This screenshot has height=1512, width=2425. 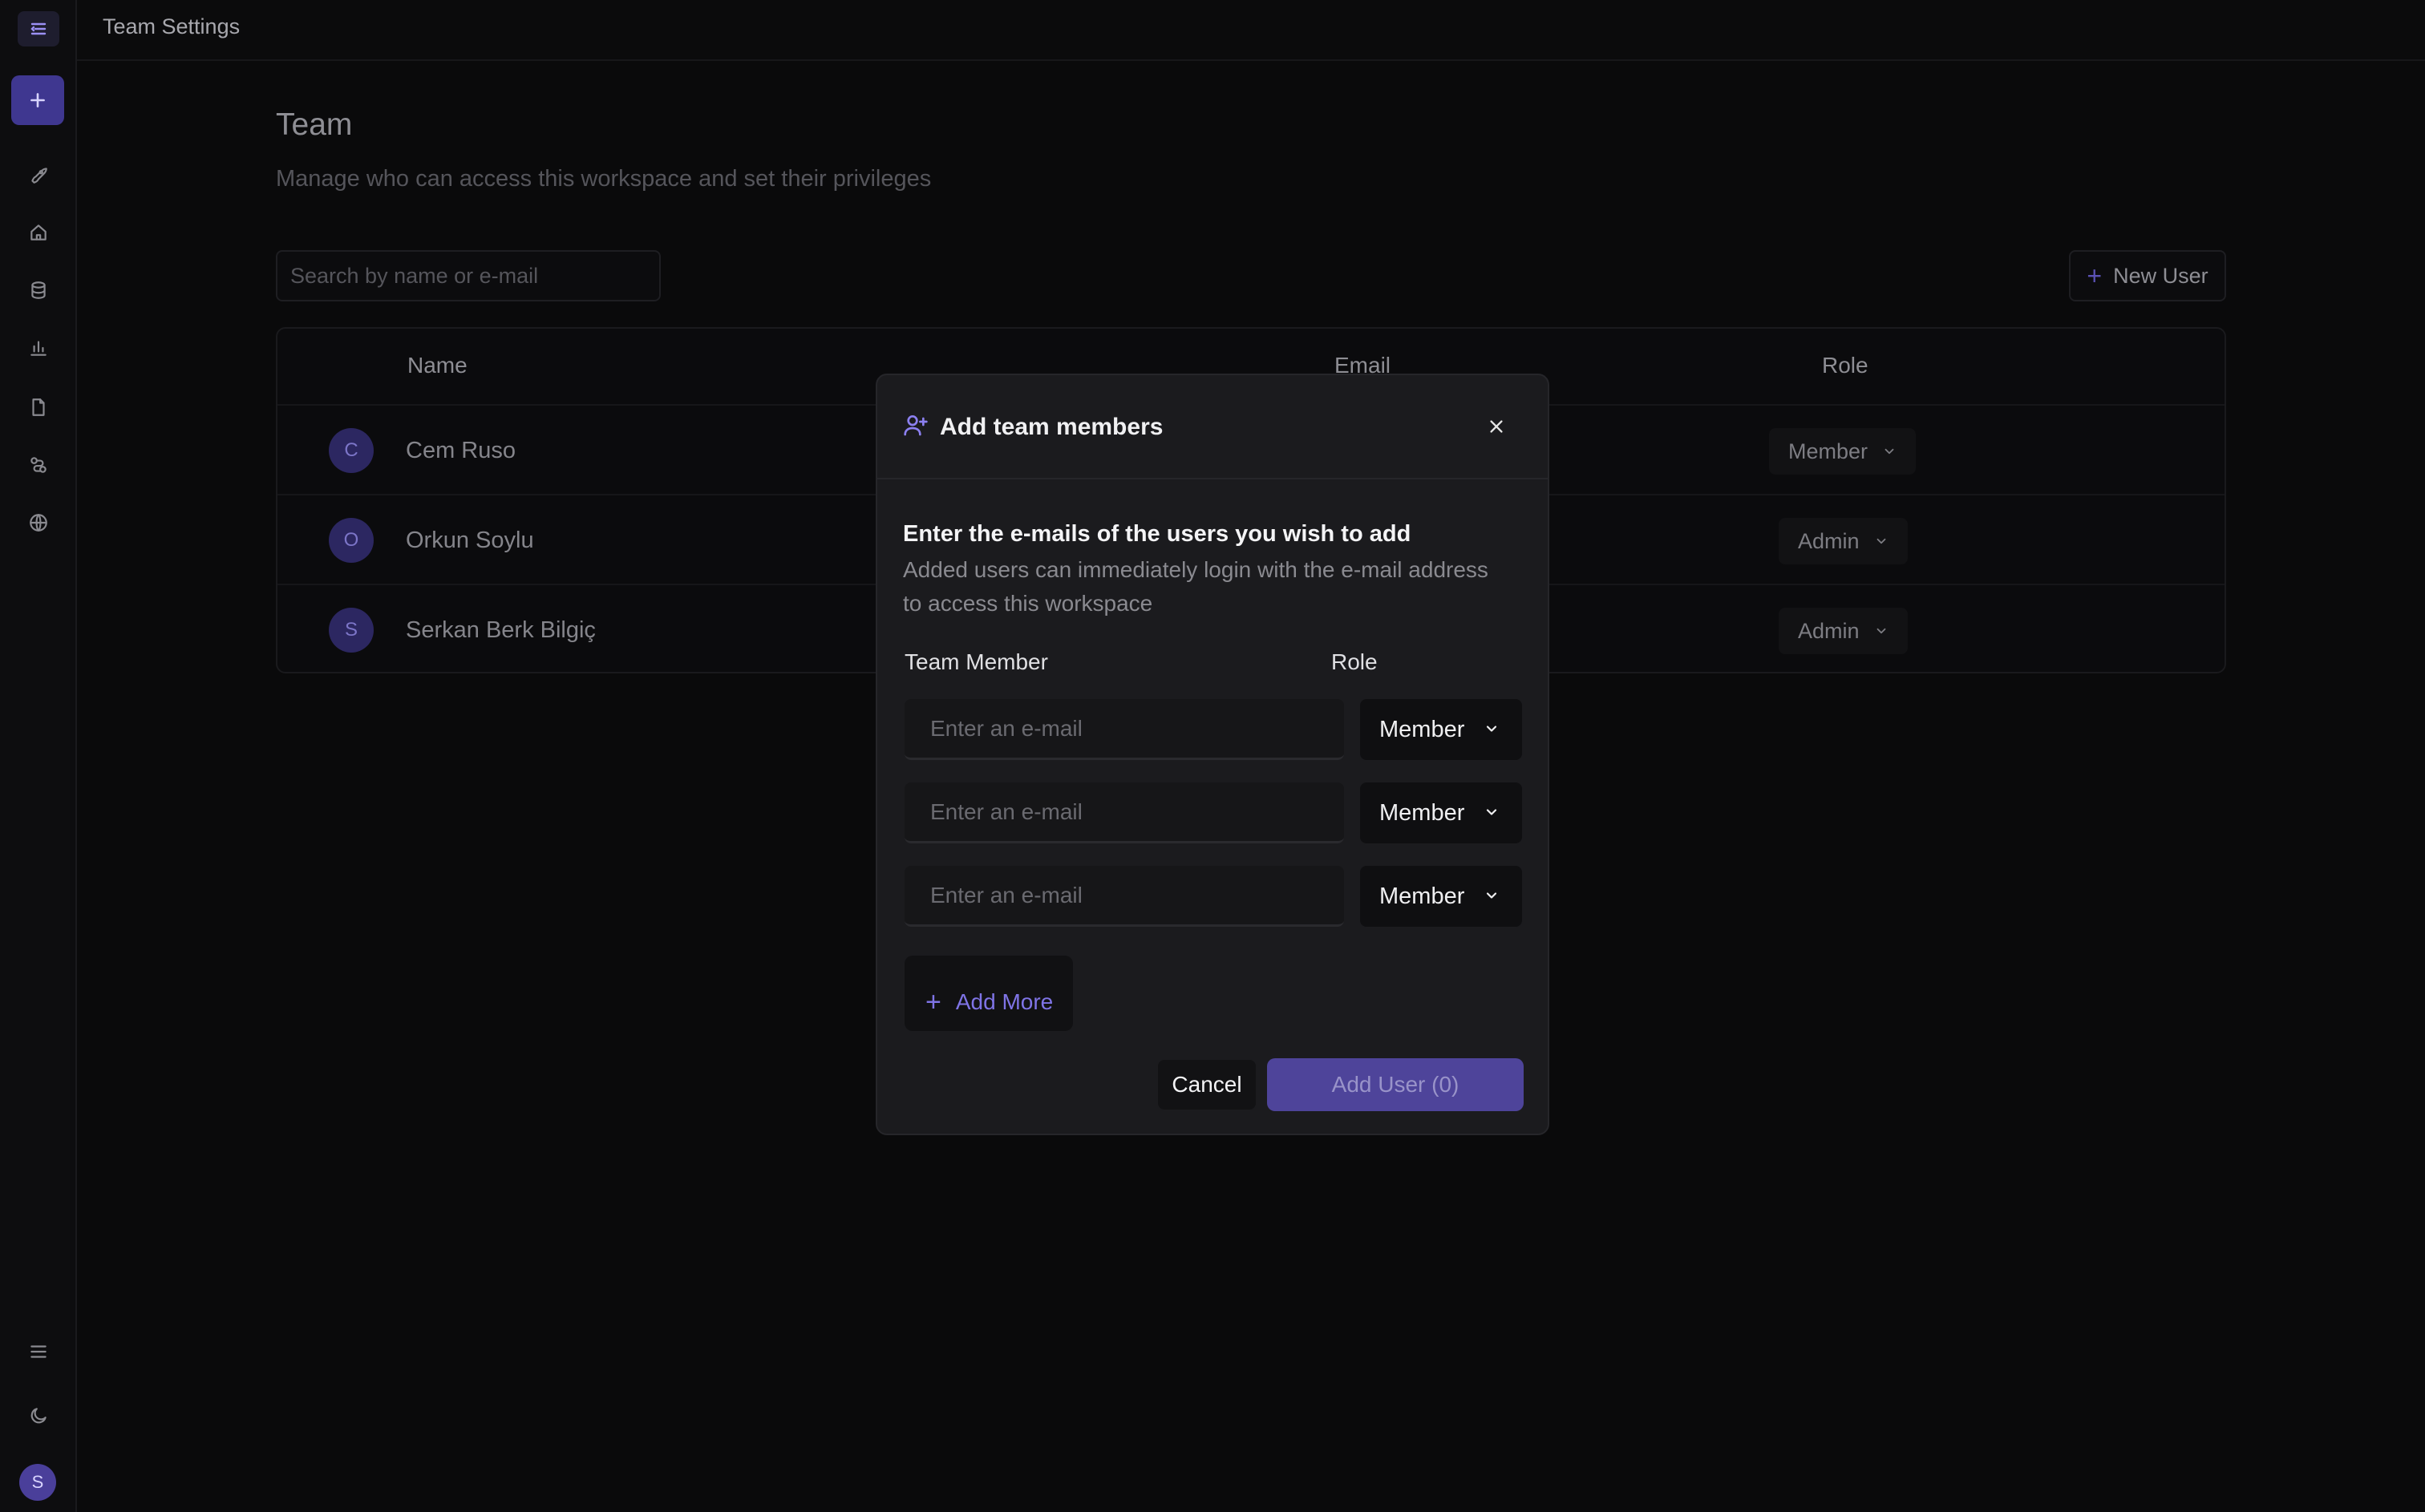 What do you see at coordinates (38, 174) in the screenshot?
I see `rocket-icon` at bounding box center [38, 174].